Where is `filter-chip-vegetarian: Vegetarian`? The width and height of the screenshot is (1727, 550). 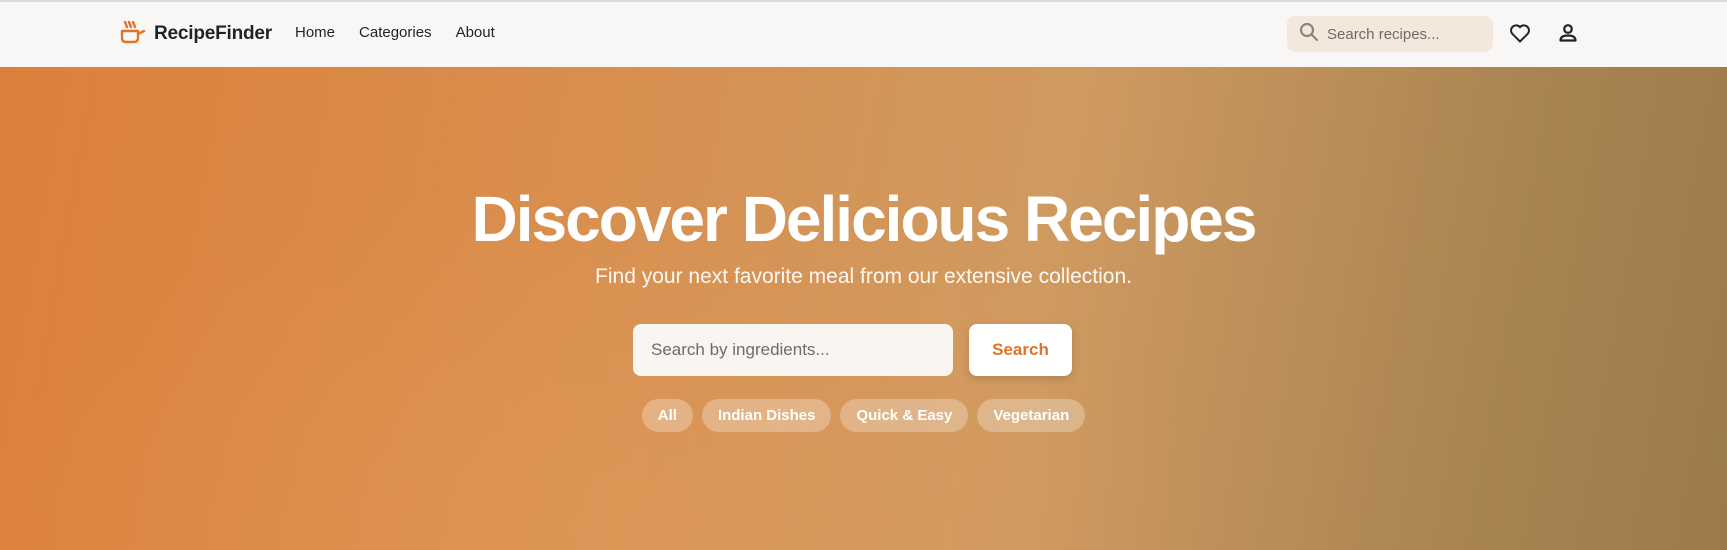 filter-chip-vegetarian: Vegetarian is located at coordinates (1031, 415).